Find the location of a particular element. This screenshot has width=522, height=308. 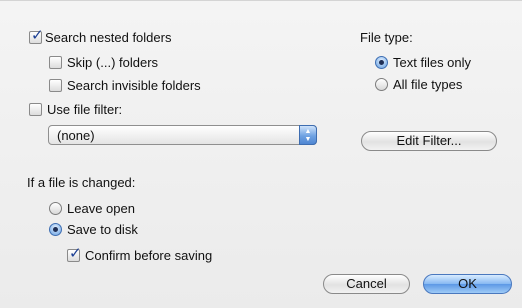

leave-open-label: Leave open is located at coordinates (101, 208).